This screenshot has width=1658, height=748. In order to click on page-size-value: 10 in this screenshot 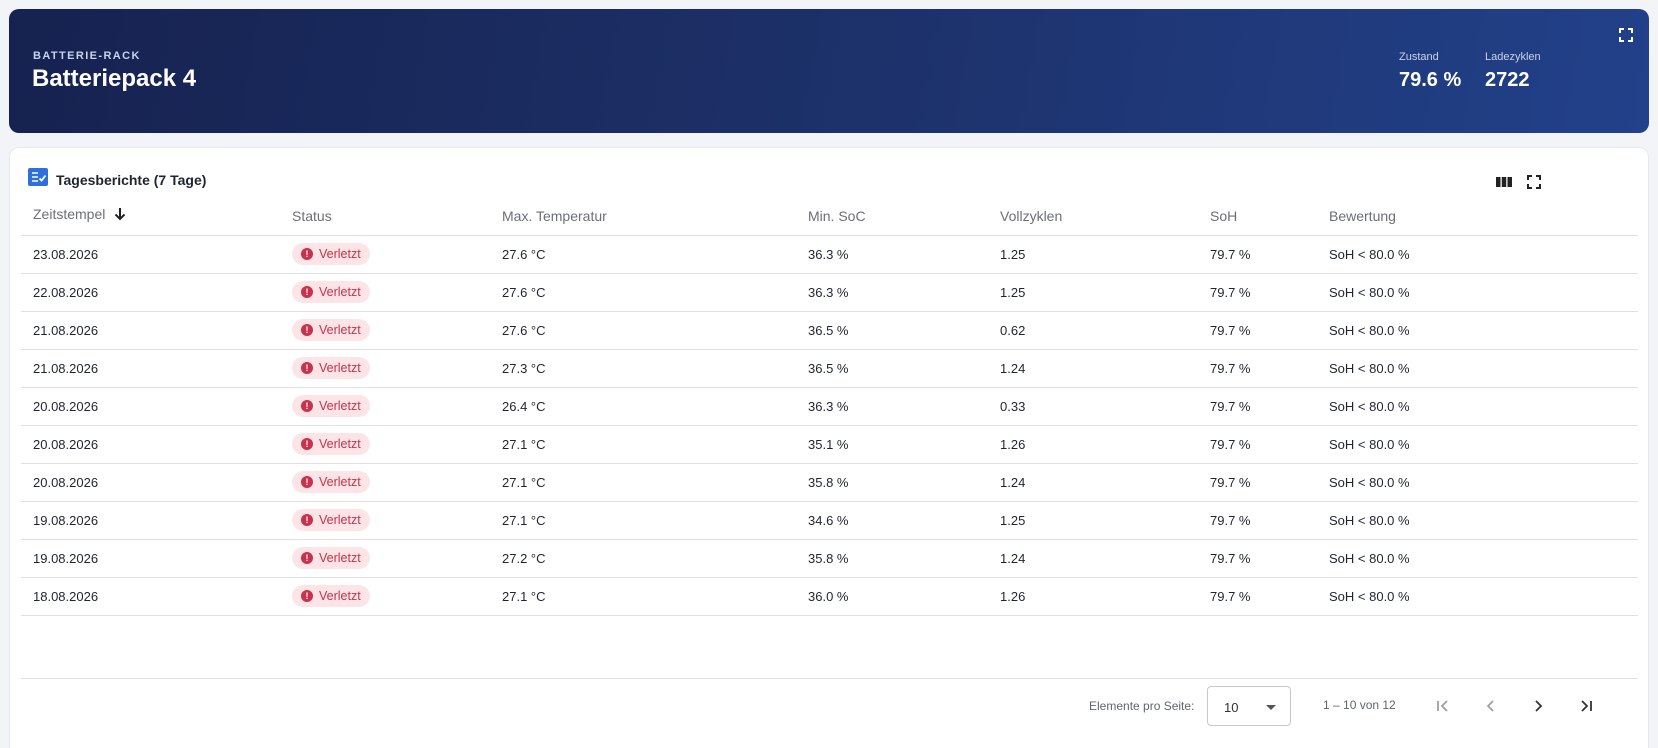, I will do `click(1231, 707)`.